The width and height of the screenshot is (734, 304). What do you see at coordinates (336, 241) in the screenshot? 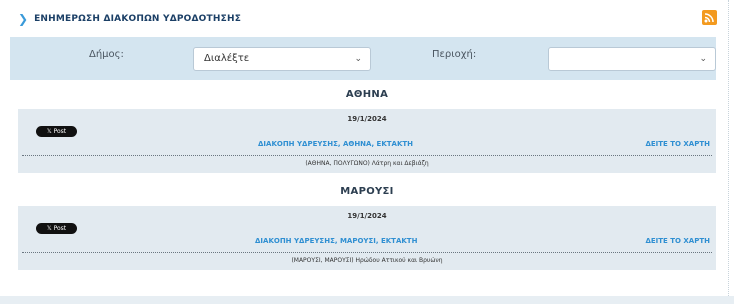
I see `outage-title-link: ΔΙΑΚΟΠΗ ΥΔΡΕΥΣΗΣ, ΜΑΡΟΥΣΙ, ΕΚΤΑΚΤΗ` at bounding box center [336, 241].